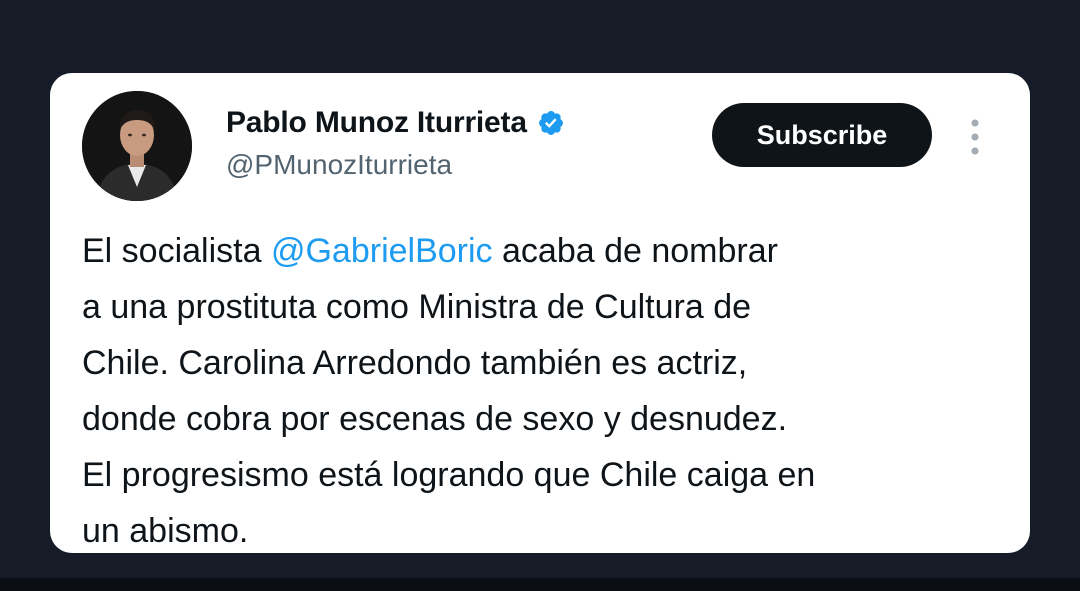  What do you see at coordinates (540, 584) in the screenshot?
I see `bottom-bar` at bounding box center [540, 584].